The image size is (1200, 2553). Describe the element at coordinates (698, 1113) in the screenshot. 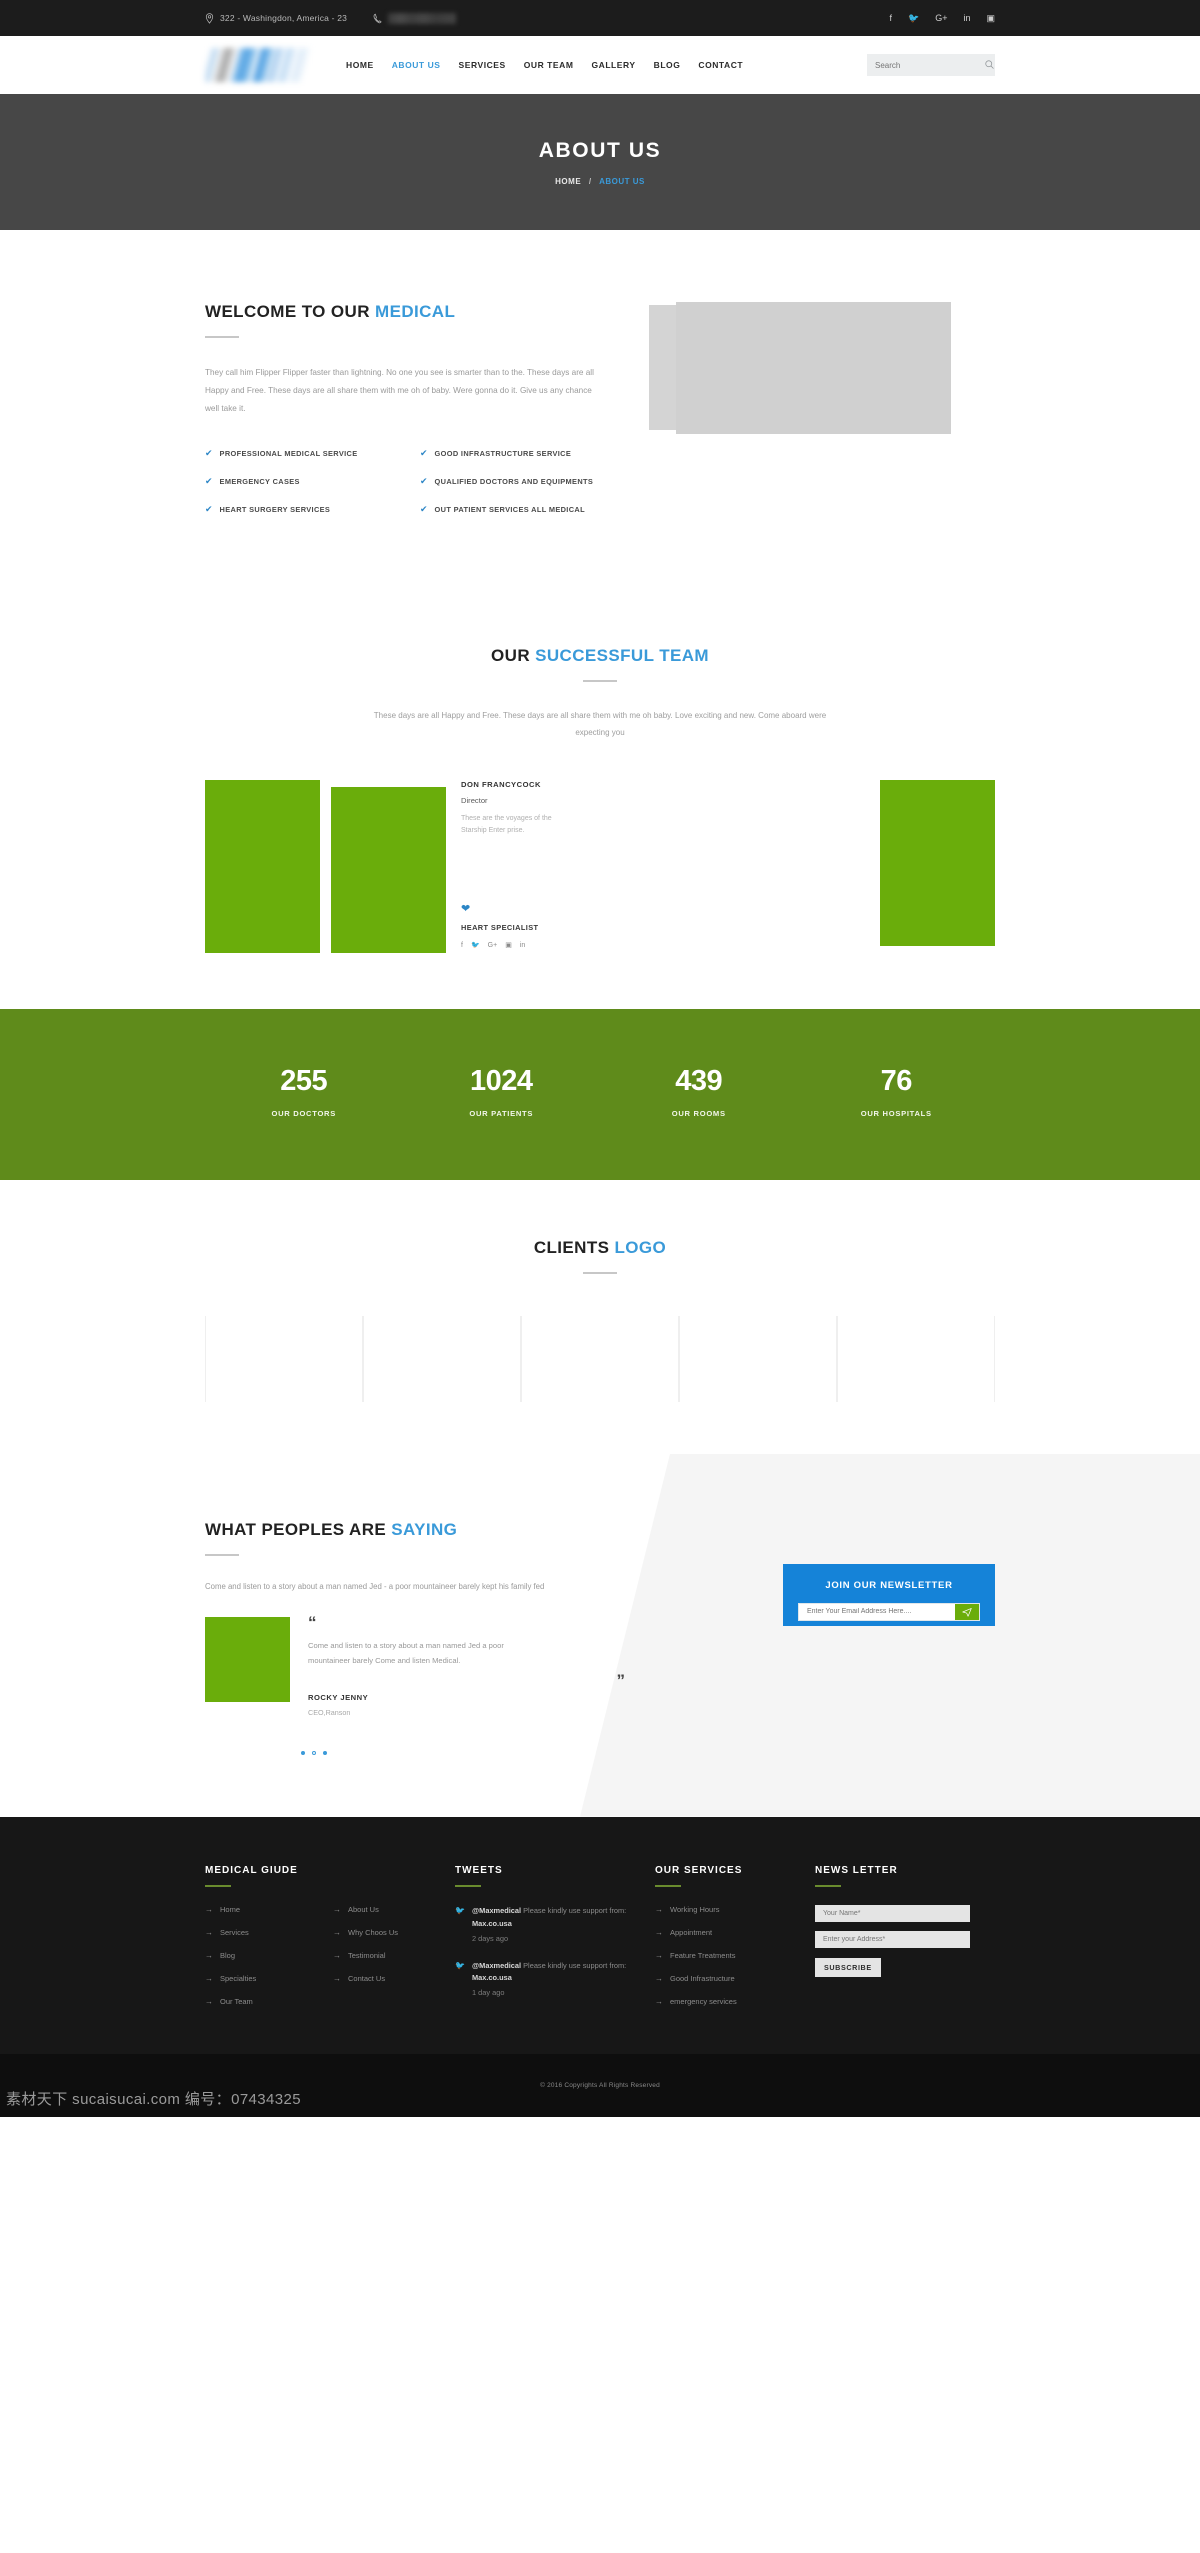

I see `stat-label: OUR ROOMS` at that location.